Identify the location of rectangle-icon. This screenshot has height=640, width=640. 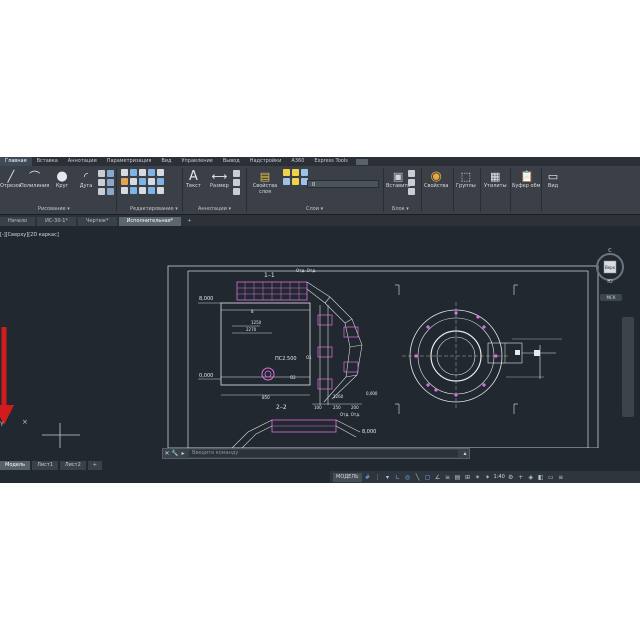
(101, 173).